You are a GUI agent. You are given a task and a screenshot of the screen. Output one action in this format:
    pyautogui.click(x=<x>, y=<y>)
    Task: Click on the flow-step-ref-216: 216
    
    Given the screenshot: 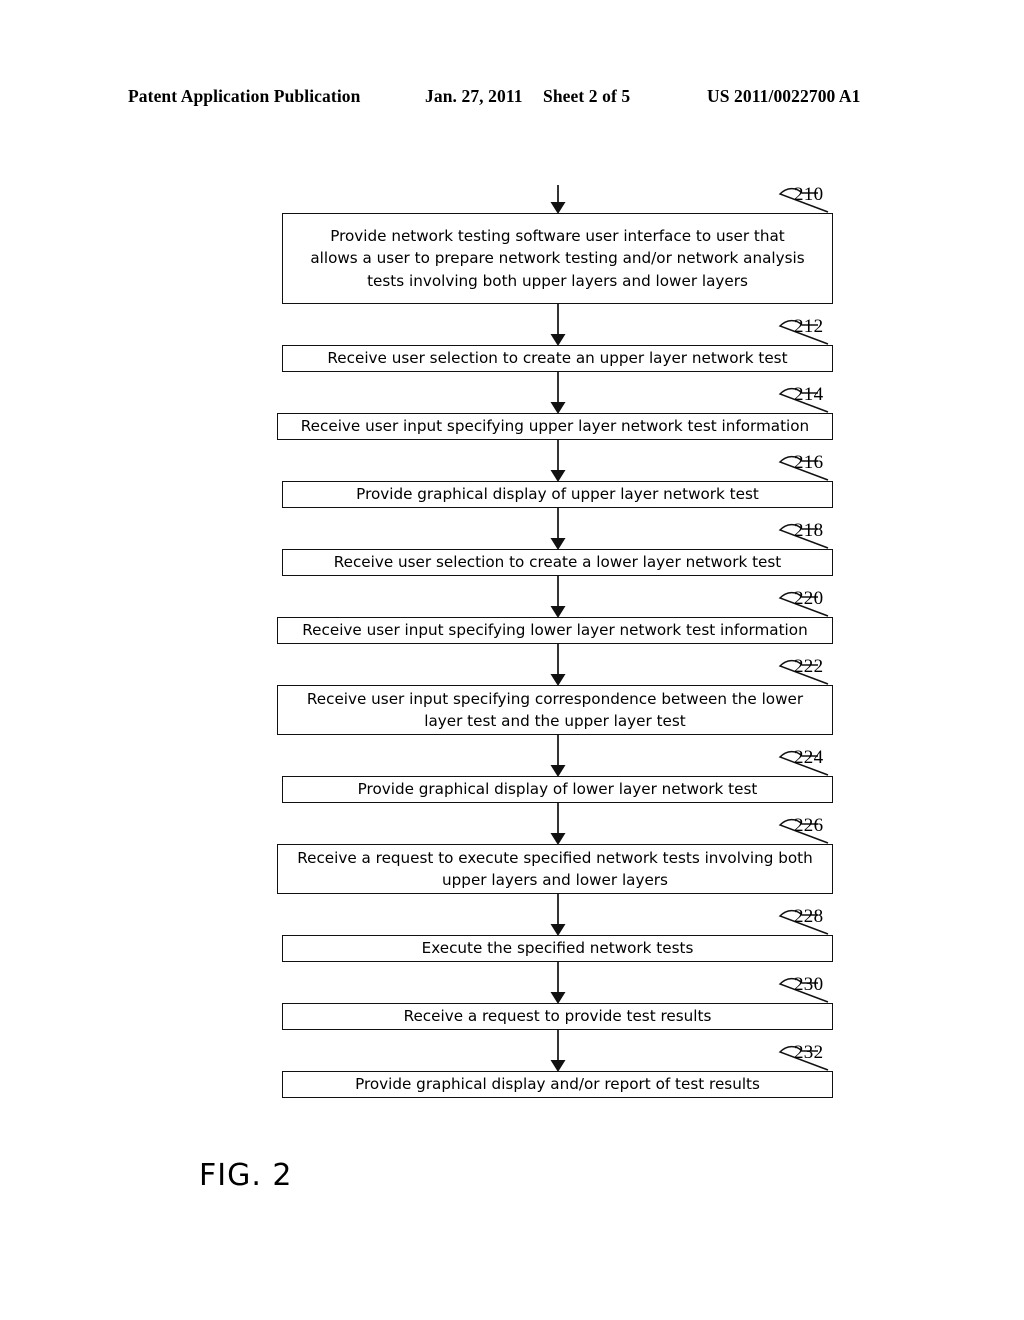 What is the action you would take?
    pyautogui.click(x=809, y=462)
    